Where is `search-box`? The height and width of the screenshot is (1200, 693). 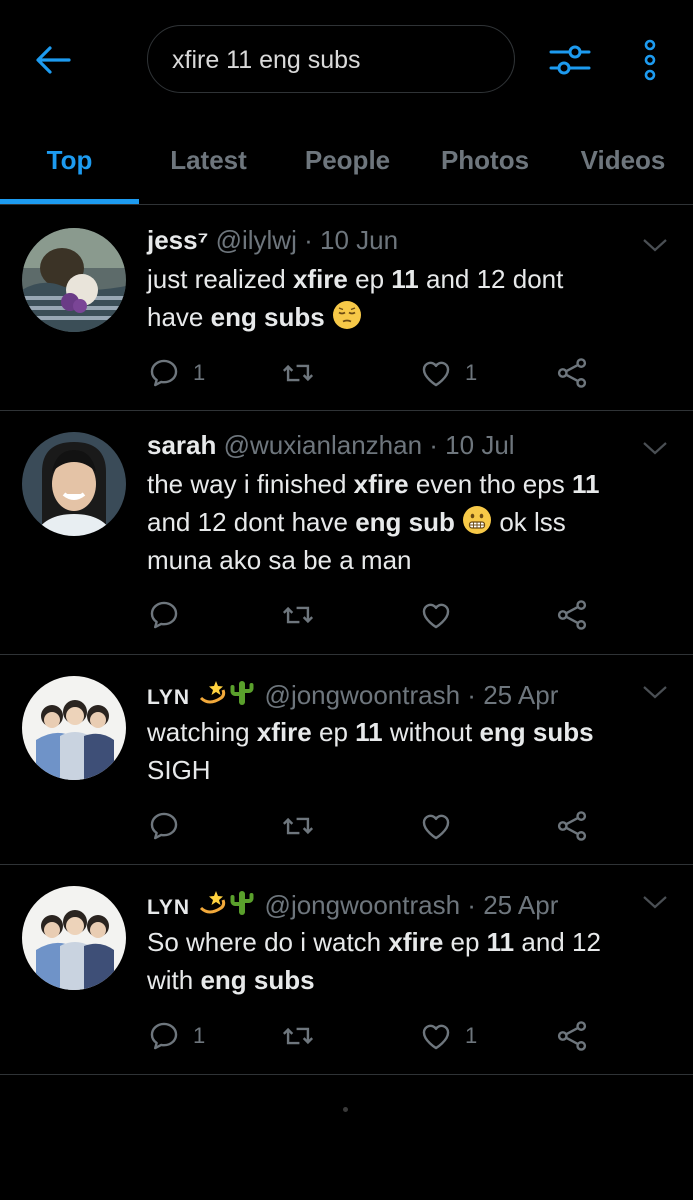 search-box is located at coordinates (331, 59).